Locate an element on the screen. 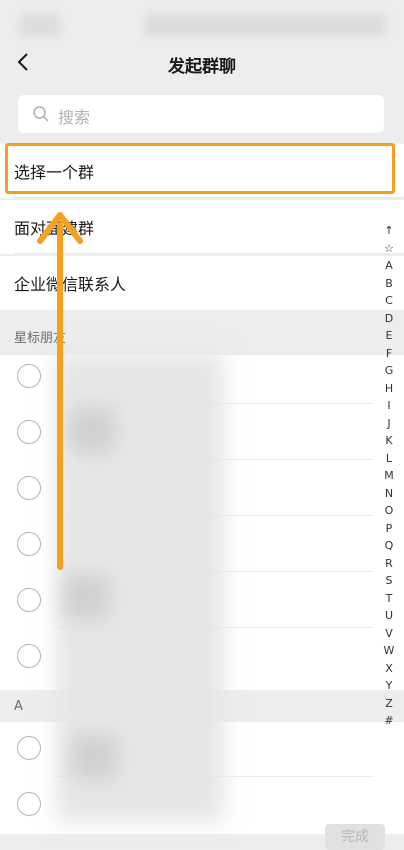 This screenshot has height=850, width=404. index-letter: K is located at coordinates (389, 441).